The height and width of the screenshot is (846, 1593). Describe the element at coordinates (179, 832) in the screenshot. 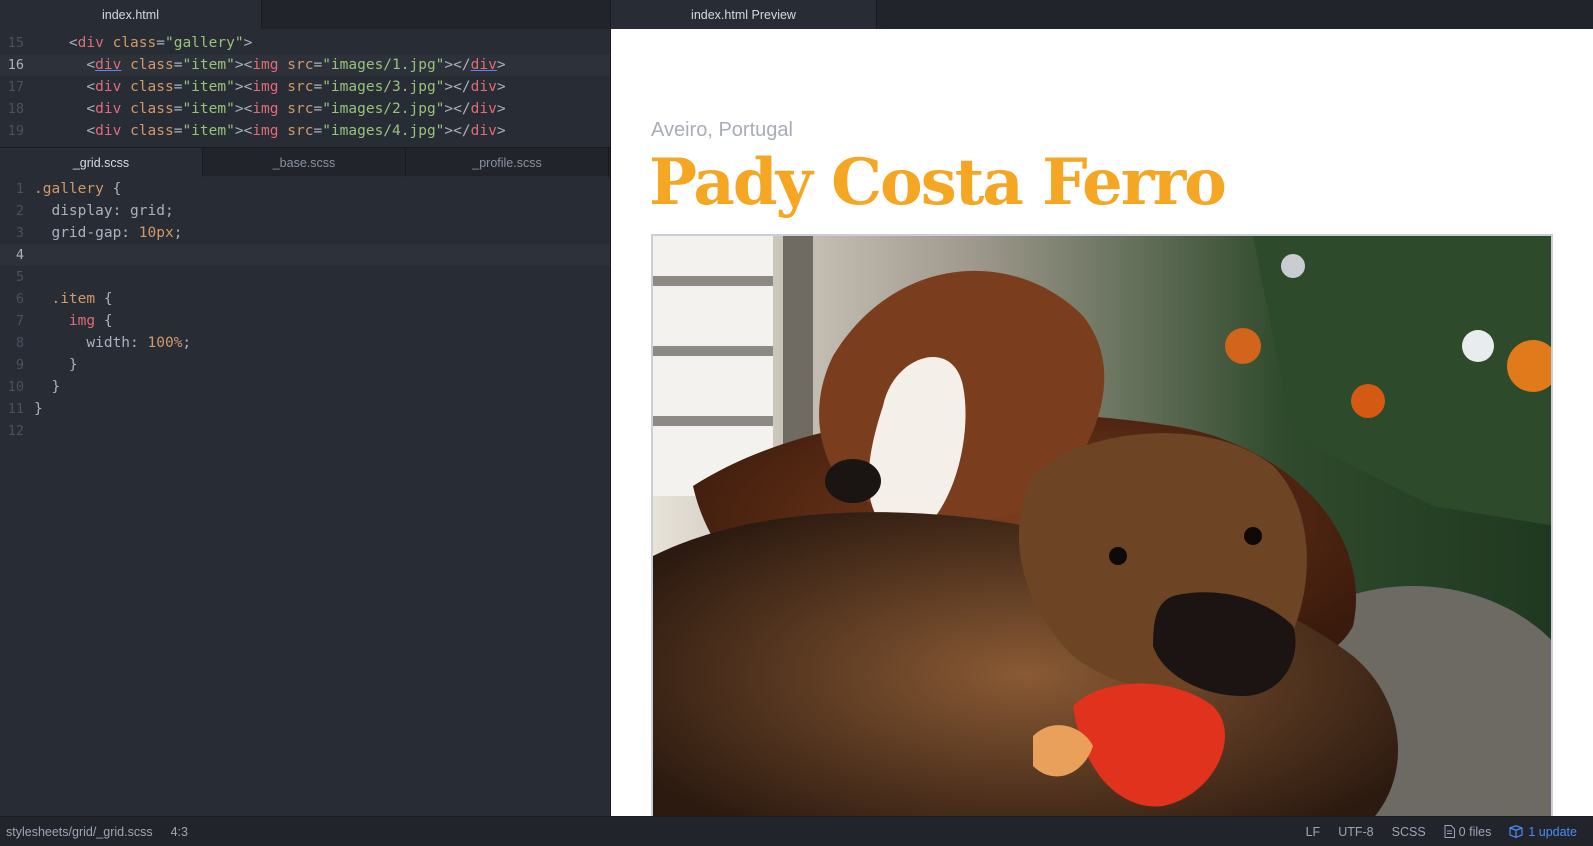

I see `cursor-position: 4:3` at that location.